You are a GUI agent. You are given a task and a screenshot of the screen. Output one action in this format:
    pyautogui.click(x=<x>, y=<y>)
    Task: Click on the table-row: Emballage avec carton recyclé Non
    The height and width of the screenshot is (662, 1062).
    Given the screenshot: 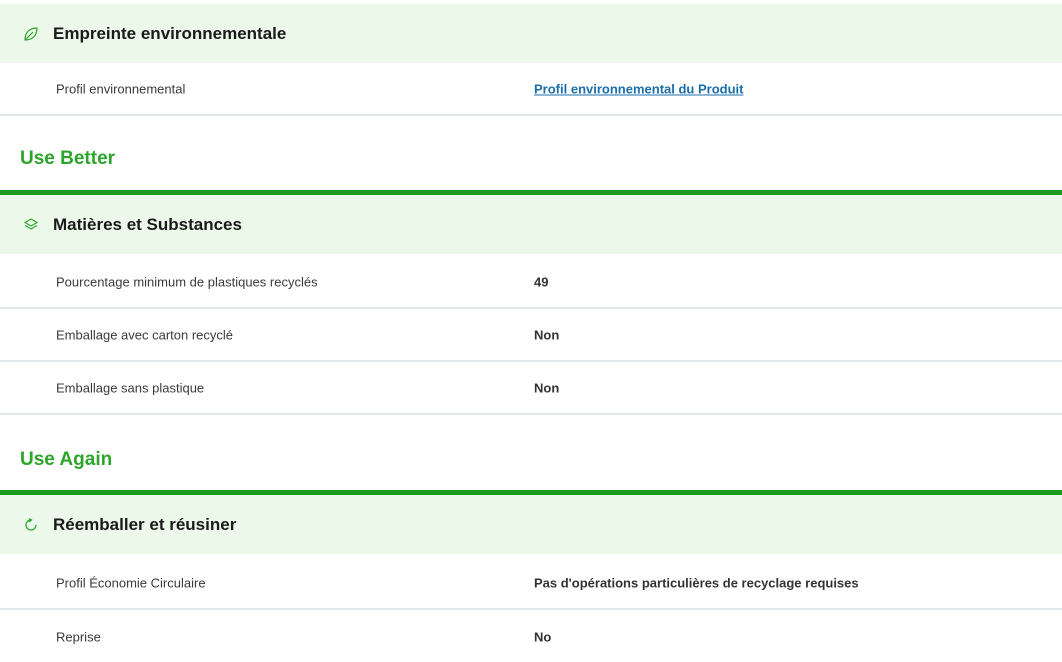 What is the action you would take?
    pyautogui.click(x=531, y=335)
    